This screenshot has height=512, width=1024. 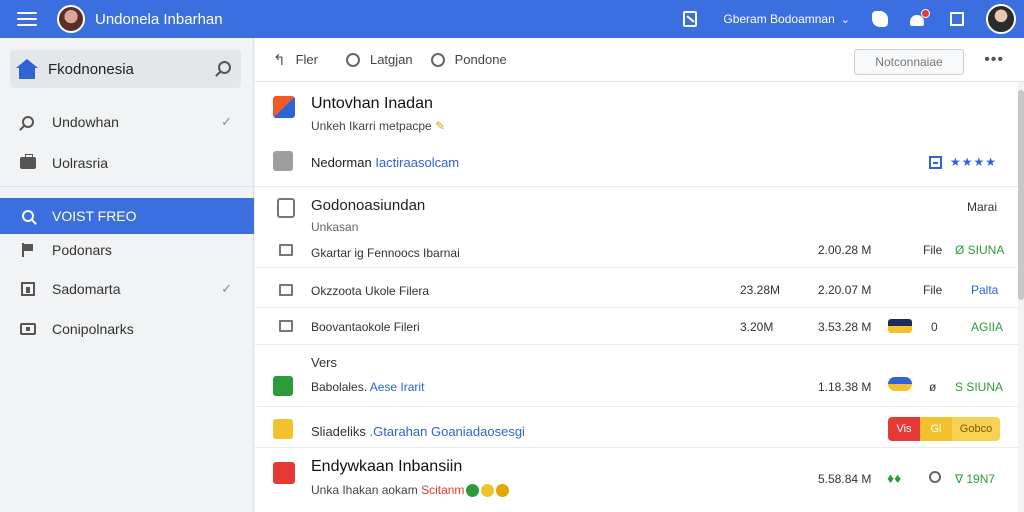 What do you see at coordinates (934, 327) in the screenshot?
I see `file-type: 0` at bounding box center [934, 327].